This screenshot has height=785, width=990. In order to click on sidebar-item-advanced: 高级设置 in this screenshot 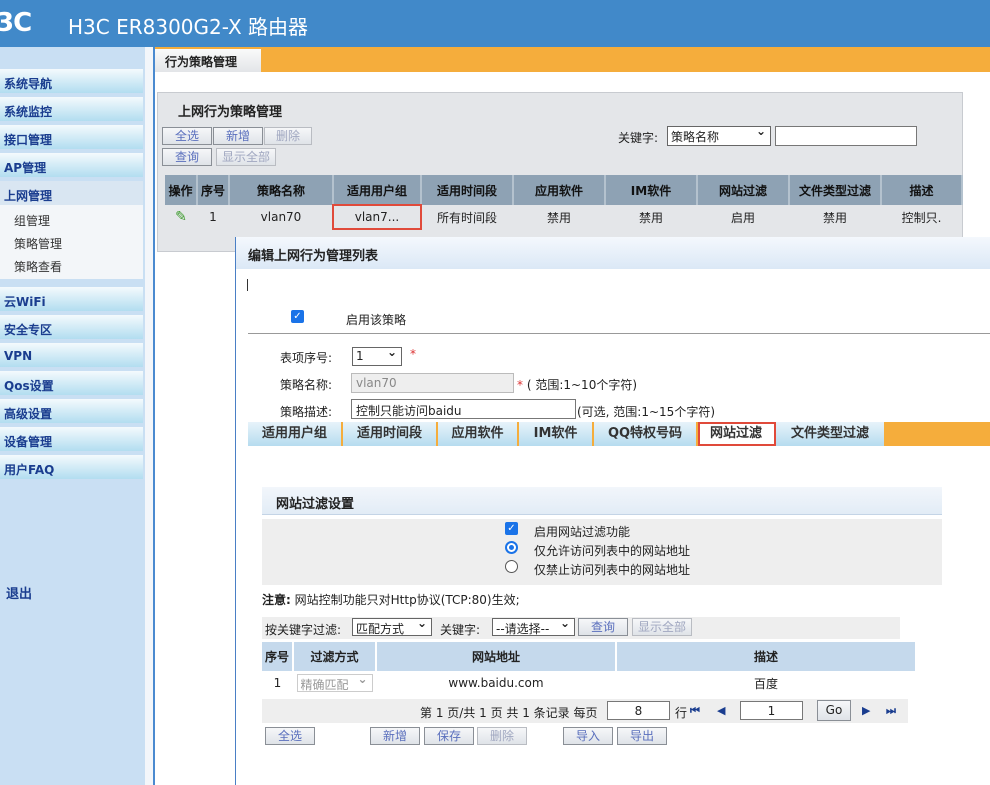, I will do `click(71, 411)`.